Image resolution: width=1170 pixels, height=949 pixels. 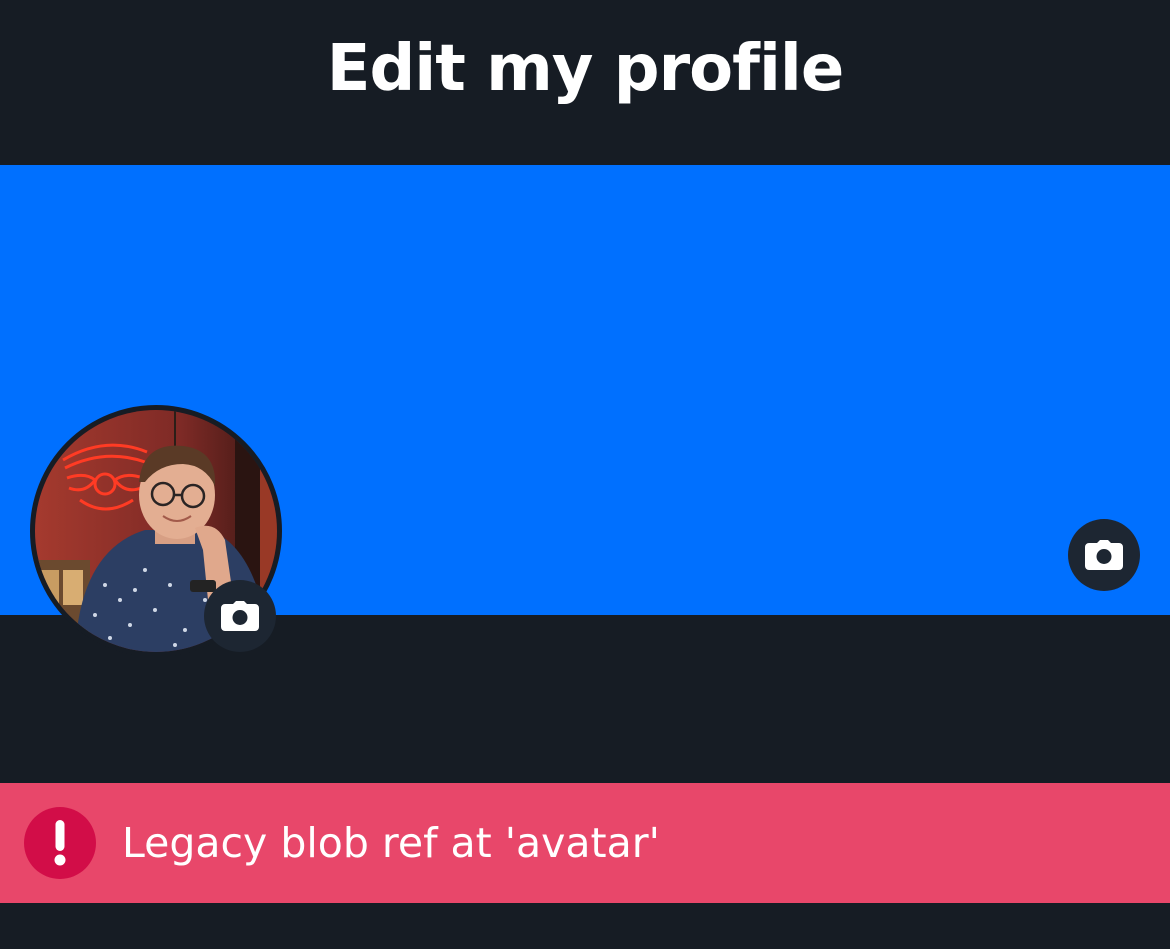 I want to click on exclamation-icon, so click(x=60, y=843).